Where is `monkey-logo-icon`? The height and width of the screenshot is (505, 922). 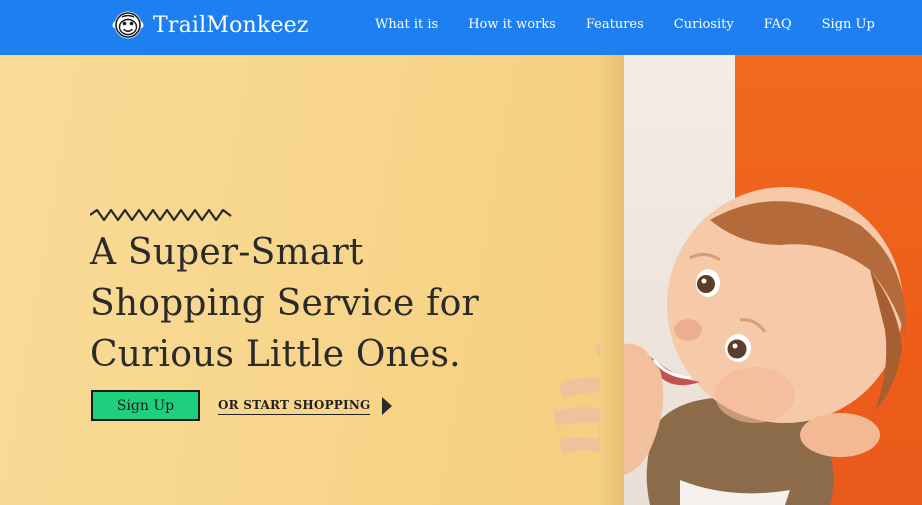 monkey-logo-icon is located at coordinates (128, 25).